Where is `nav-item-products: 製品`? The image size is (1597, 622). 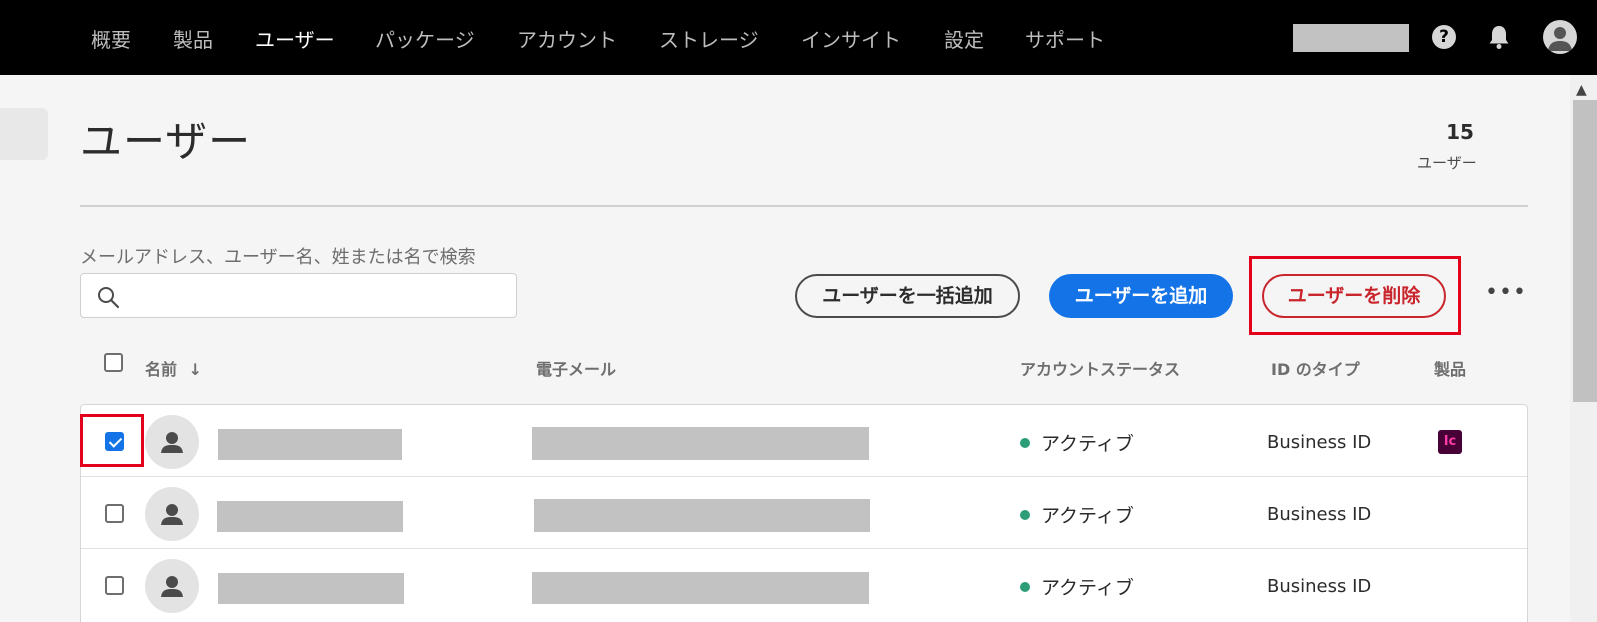
nav-item-products: 製品 is located at coordinates (193, 38).